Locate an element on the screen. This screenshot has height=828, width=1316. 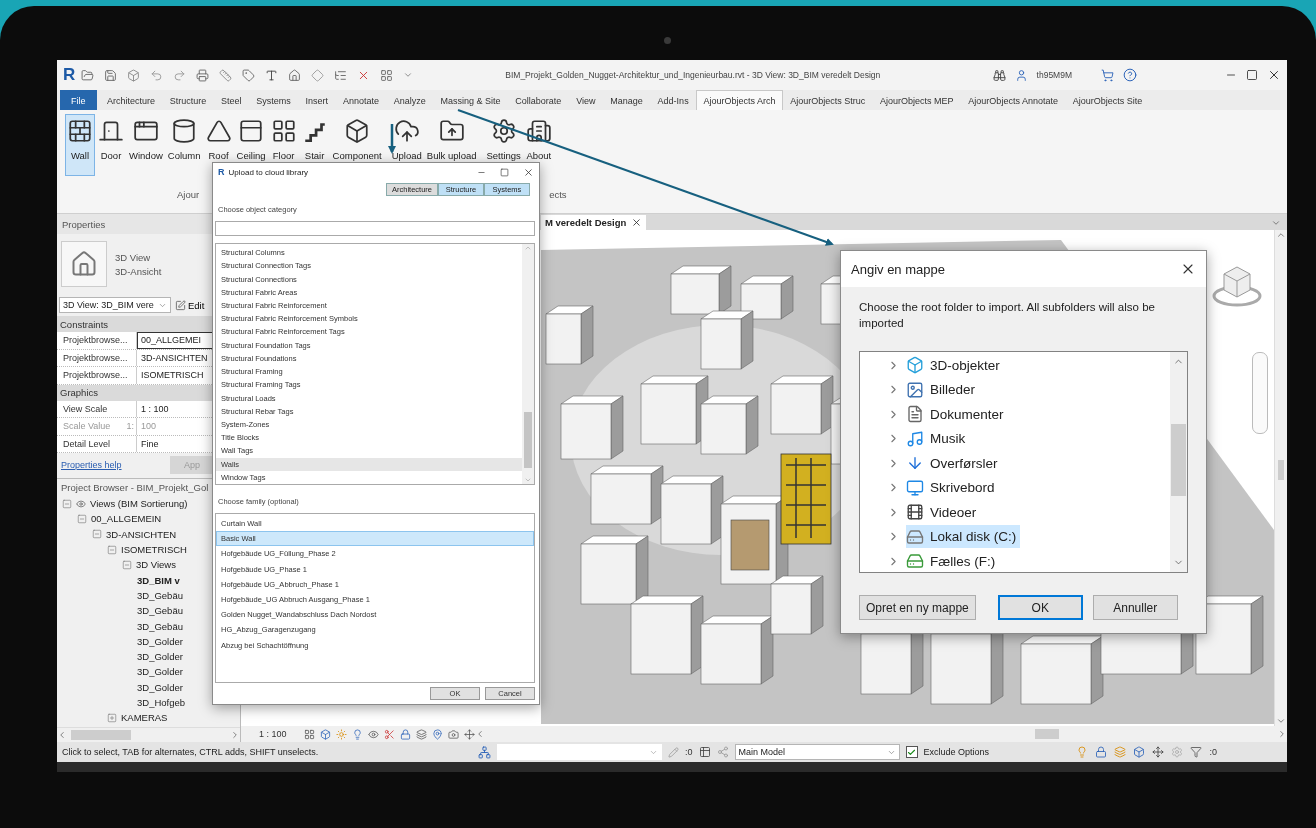
tree-item: 3D-ANSICHTEN is located at coordinates (141, 534).